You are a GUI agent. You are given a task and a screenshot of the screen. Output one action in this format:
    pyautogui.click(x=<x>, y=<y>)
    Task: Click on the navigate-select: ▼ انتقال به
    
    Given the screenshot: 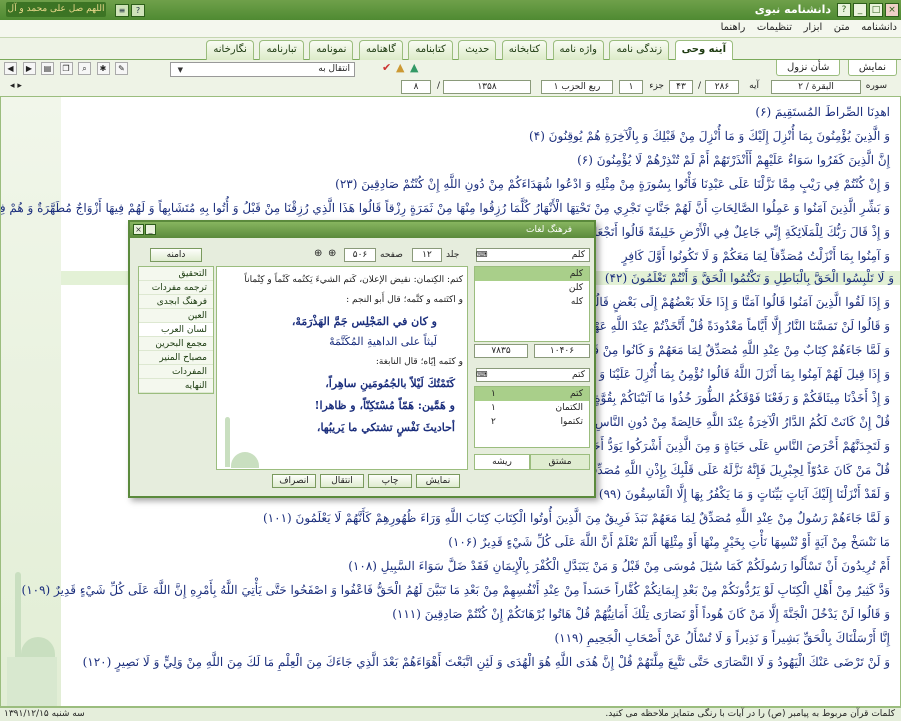 What is the action you would take?
    pyautogui.click(x=262, y=69)
    